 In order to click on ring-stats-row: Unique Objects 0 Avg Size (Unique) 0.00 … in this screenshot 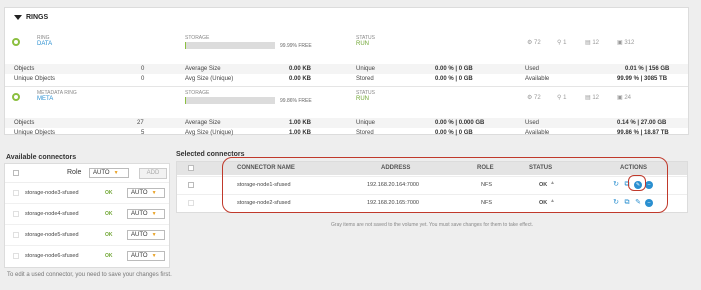, I will do `click(346, 79)`.